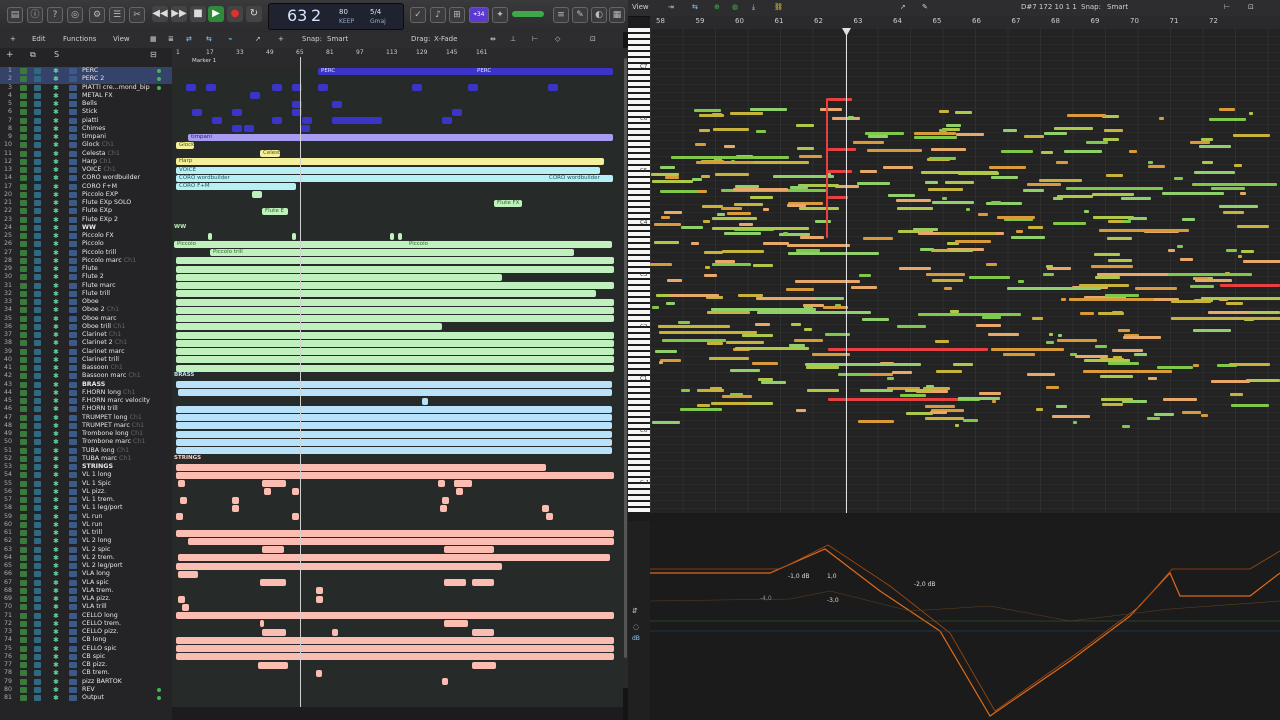 The width and height of the screenshot is (1280, 720). I want to click on pr-link-icon: ⊕, so click(717, 7).